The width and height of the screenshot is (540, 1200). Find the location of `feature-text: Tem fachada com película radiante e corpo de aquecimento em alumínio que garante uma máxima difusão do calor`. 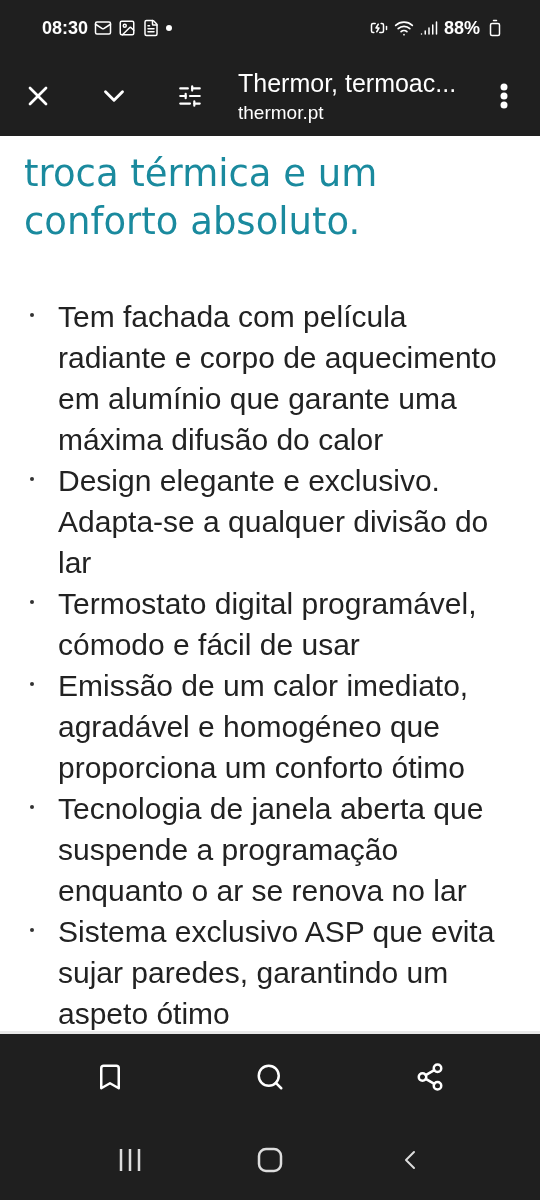

feature-text: Tem fachada com película radiante e corpo de aquecimento em alumínio que garante uma máxima difusão do calor is located at coordinates (278, 378).